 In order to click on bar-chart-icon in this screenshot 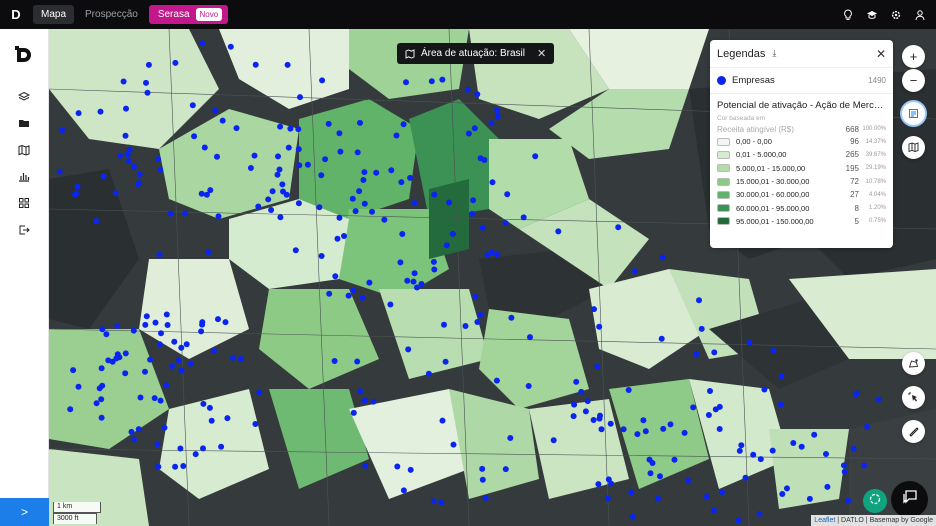, I will do `click(24, 176)`.